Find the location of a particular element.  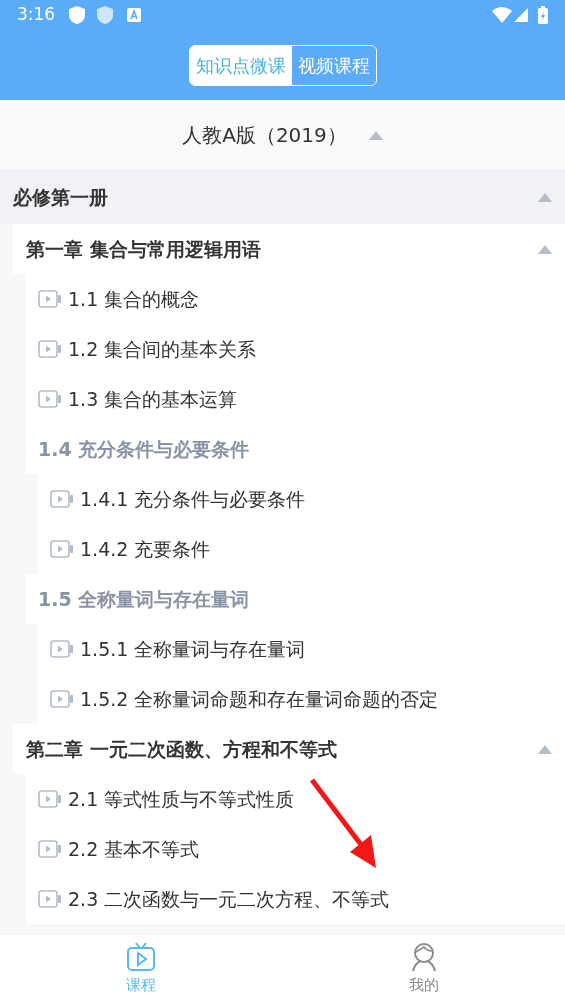

battery-icon is located at coordinates (543, 15).